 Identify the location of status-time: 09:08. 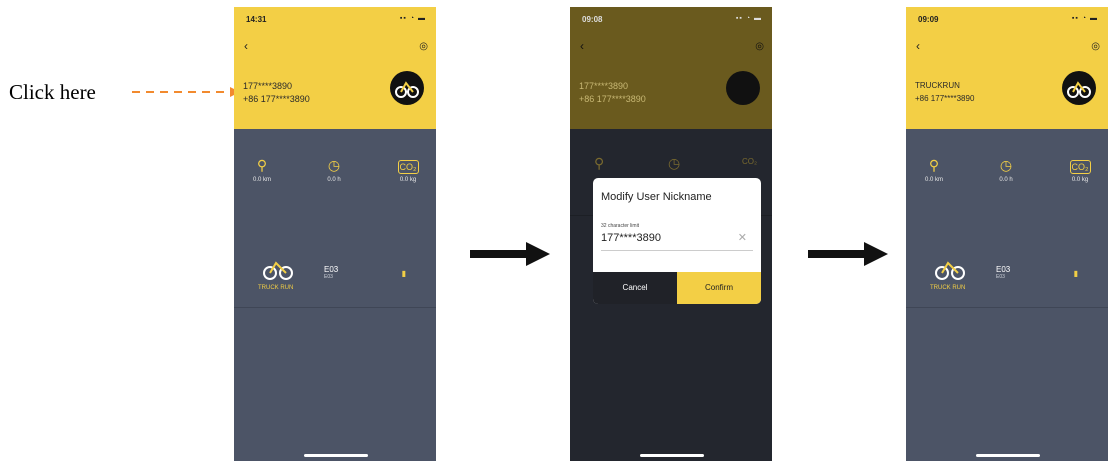
(592, 19).